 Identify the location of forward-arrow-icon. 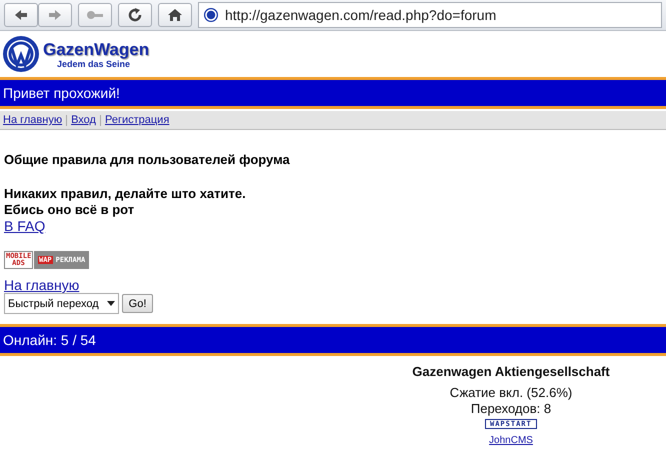
(55, 15).